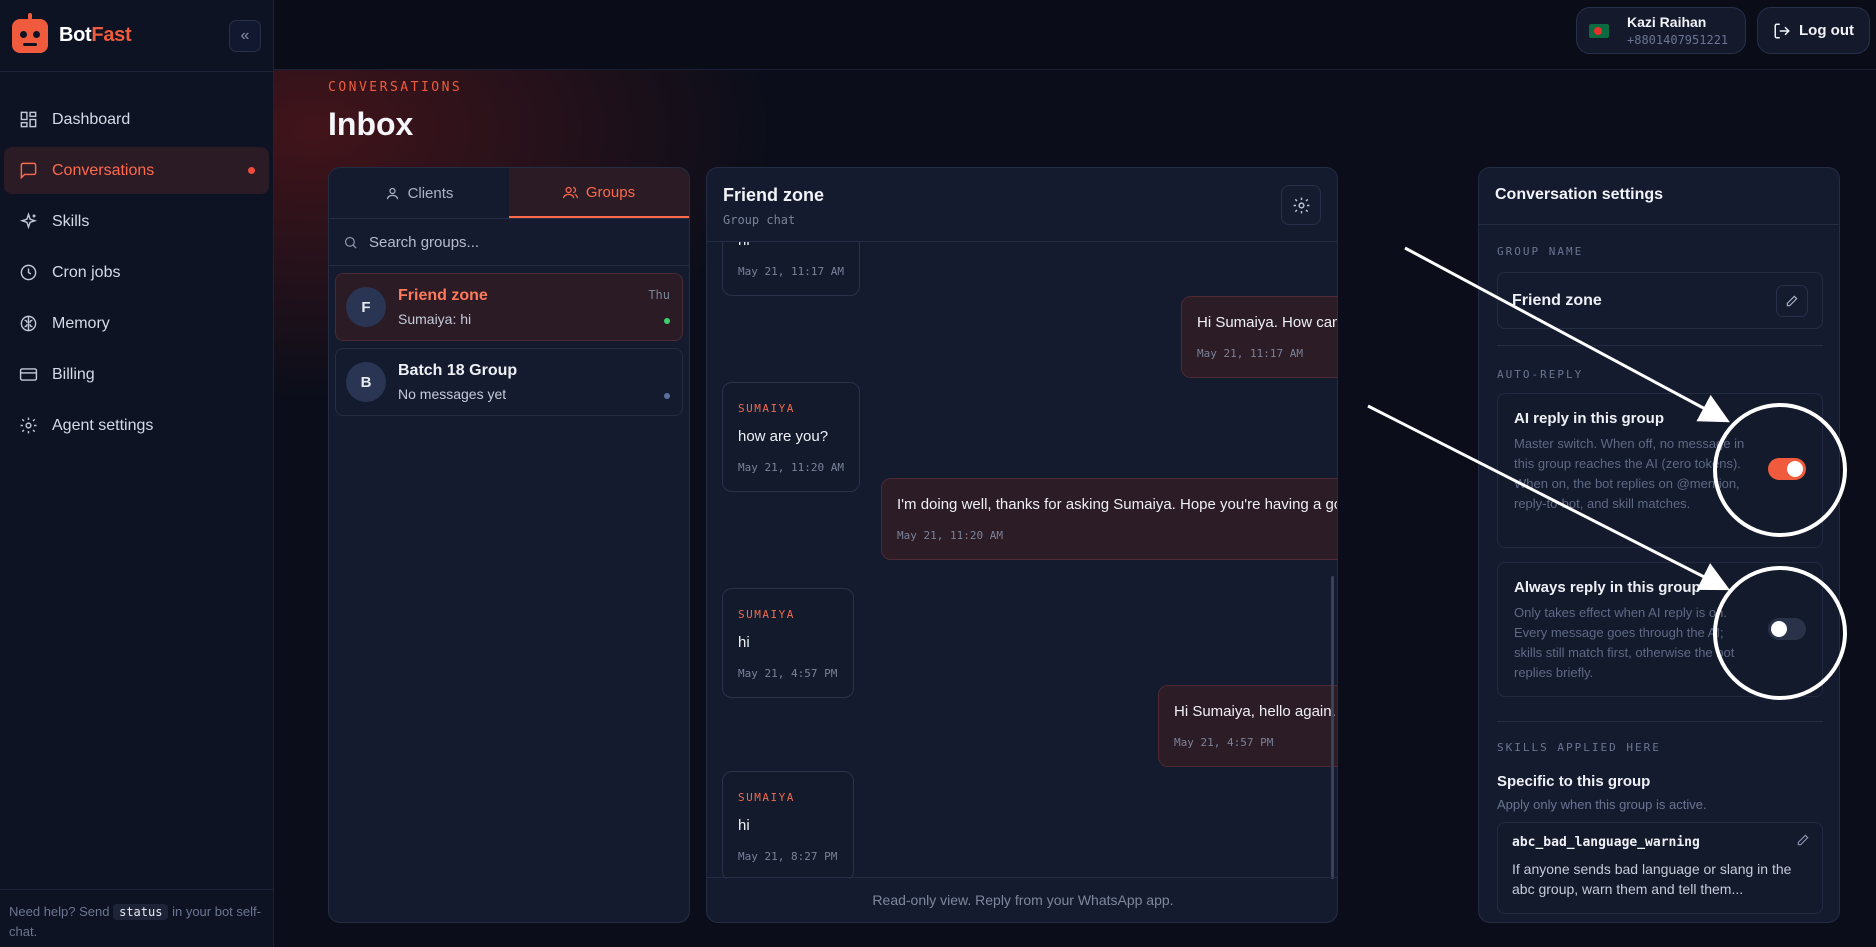 Image resolution: width=1876 pixels, height=947 pixels. Describe the element at coordinates (91, 119) in the screenshot. I see `sidebar-item-label: Dashboard` at that location.